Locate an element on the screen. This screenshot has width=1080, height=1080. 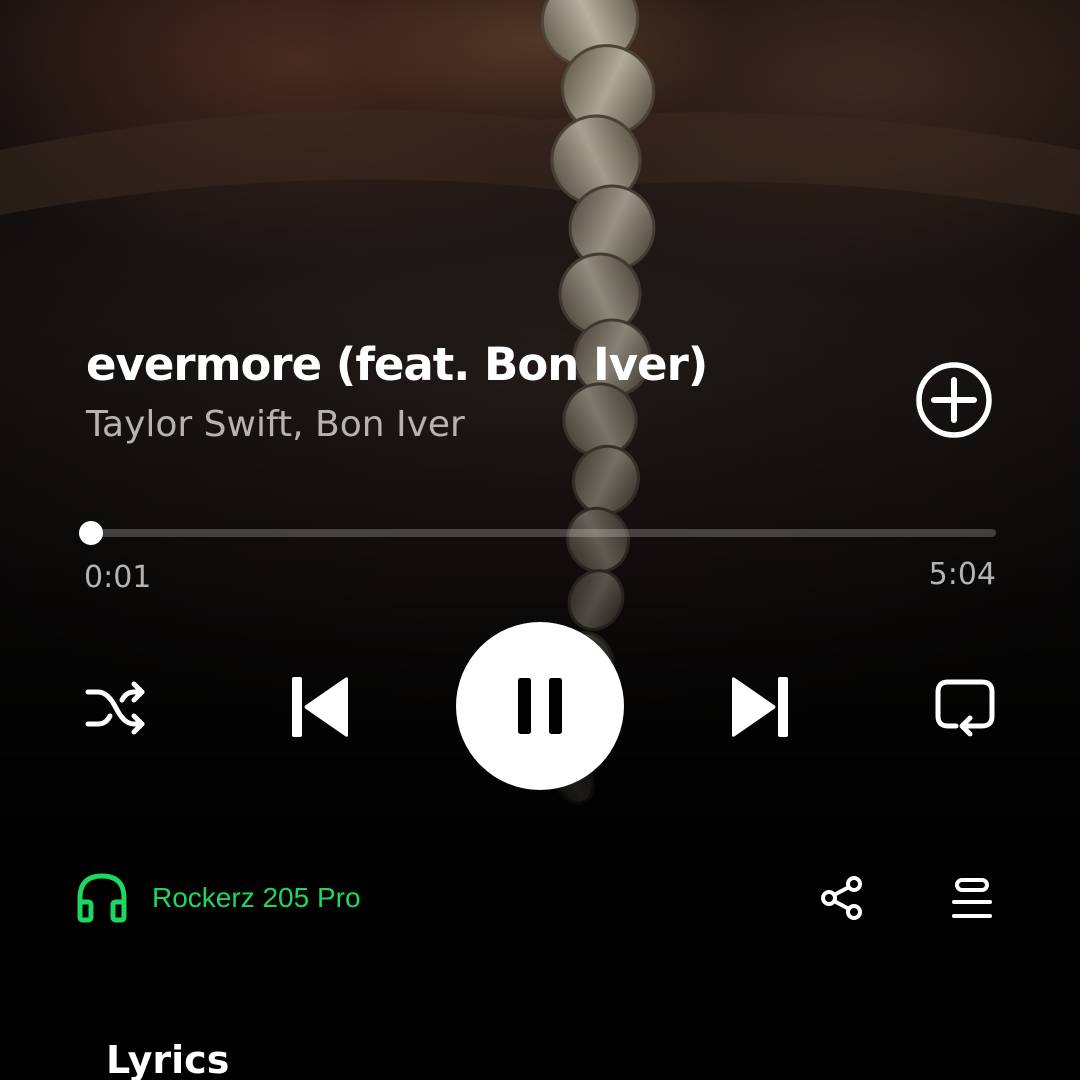
skip-next-icon is located at coordinates (760, 707).